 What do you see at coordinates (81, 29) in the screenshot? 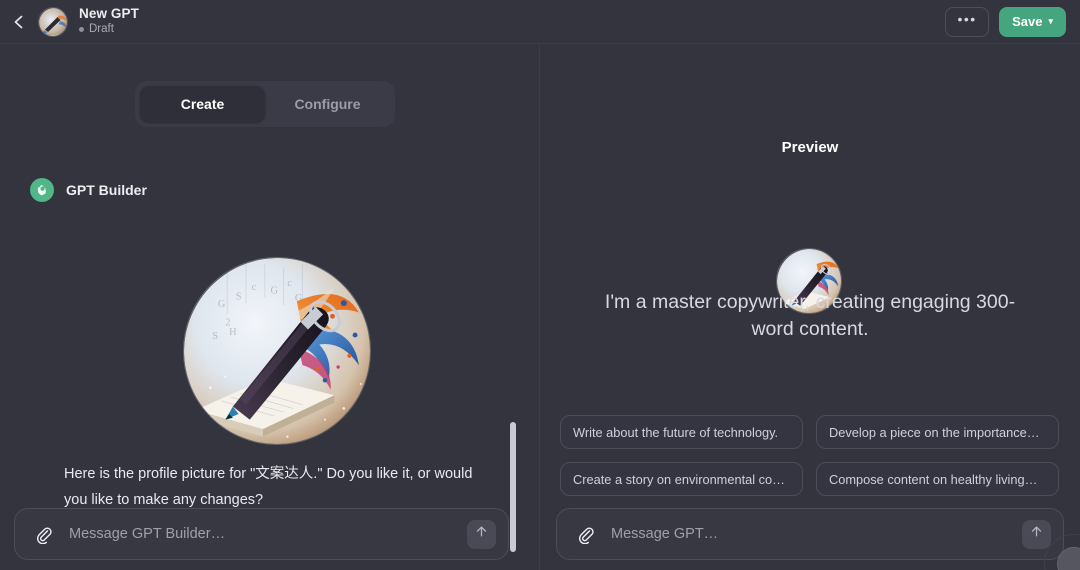
I see `status-dot-icon` at bounding box center [81, 29].